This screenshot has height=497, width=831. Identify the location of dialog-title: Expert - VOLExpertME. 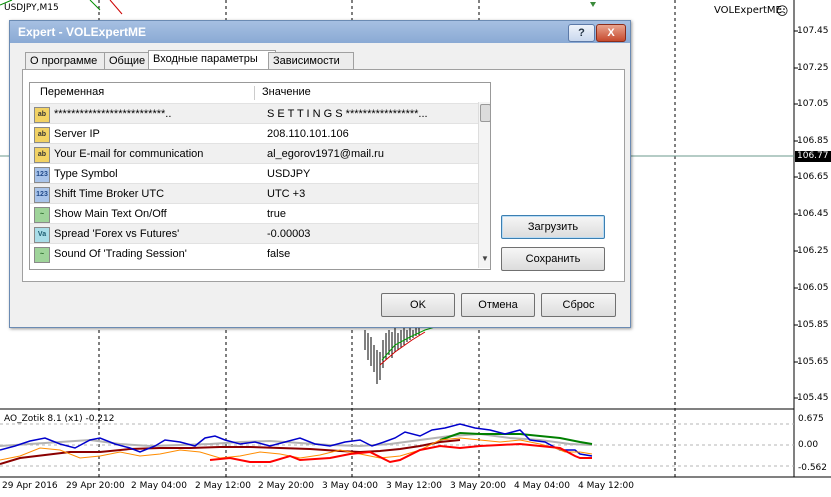
(82, 32).